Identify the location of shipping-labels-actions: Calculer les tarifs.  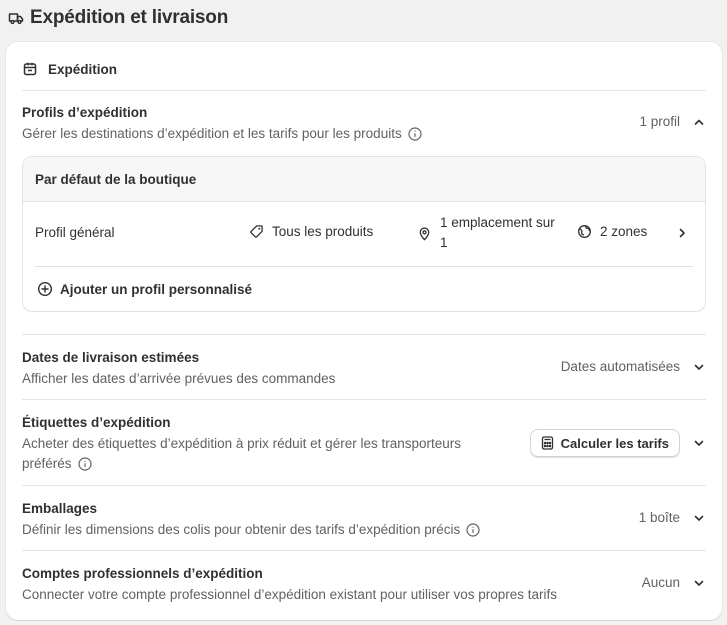
(617, 443).